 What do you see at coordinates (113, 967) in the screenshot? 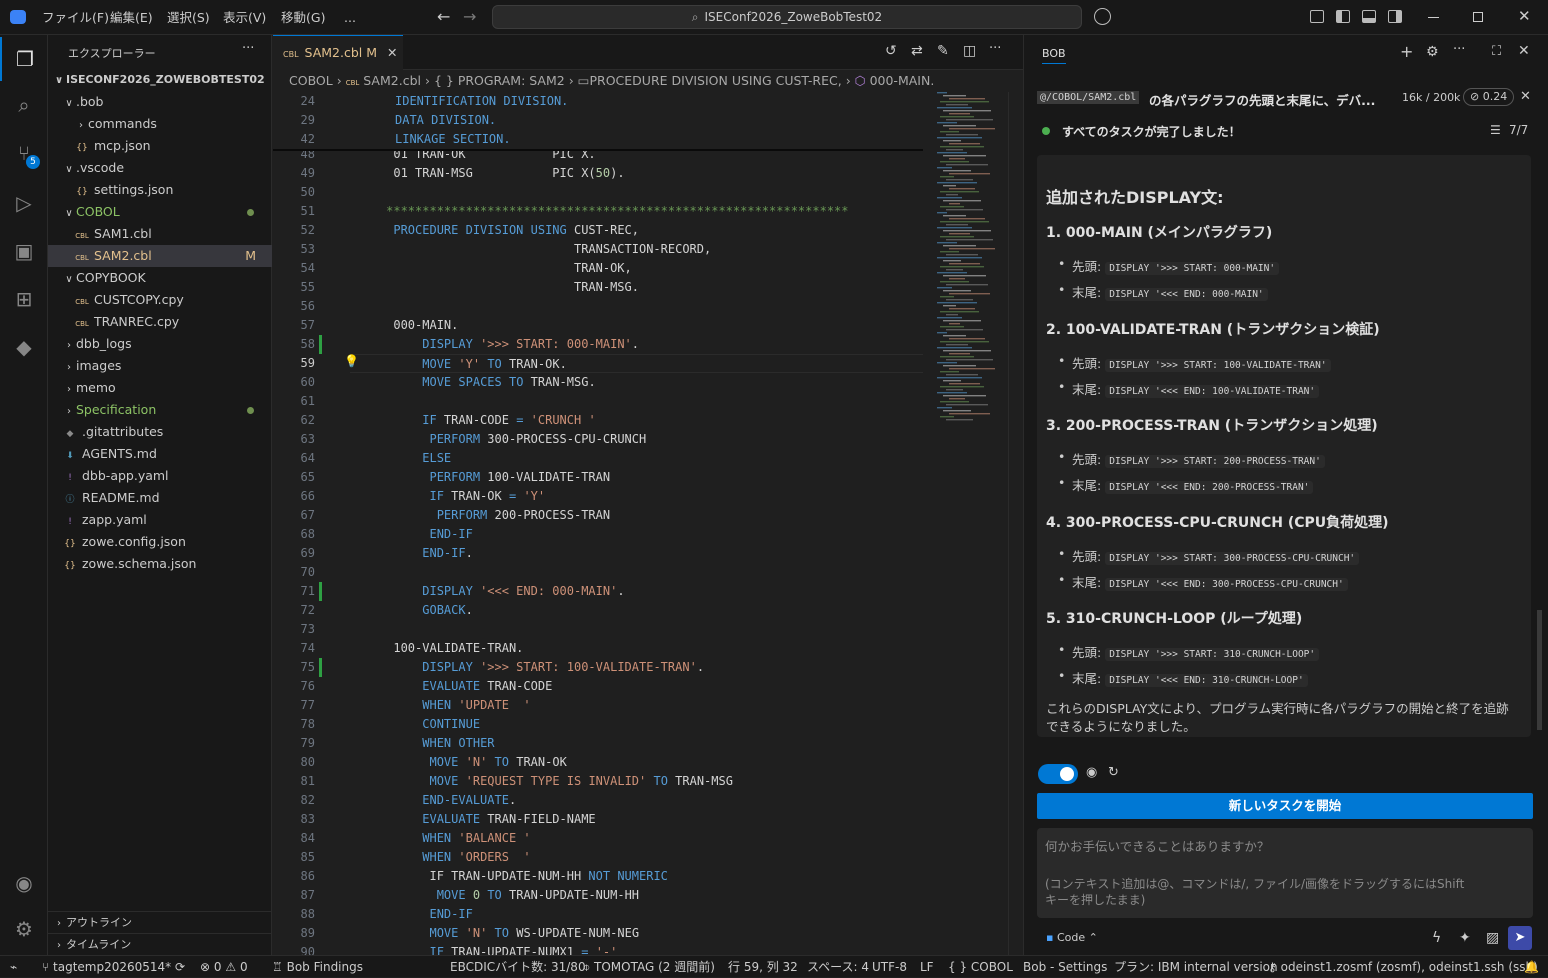
I see `branch-indicator: ⑂ tagtemp20260514* ⟳` at bounding box center [113, 967].